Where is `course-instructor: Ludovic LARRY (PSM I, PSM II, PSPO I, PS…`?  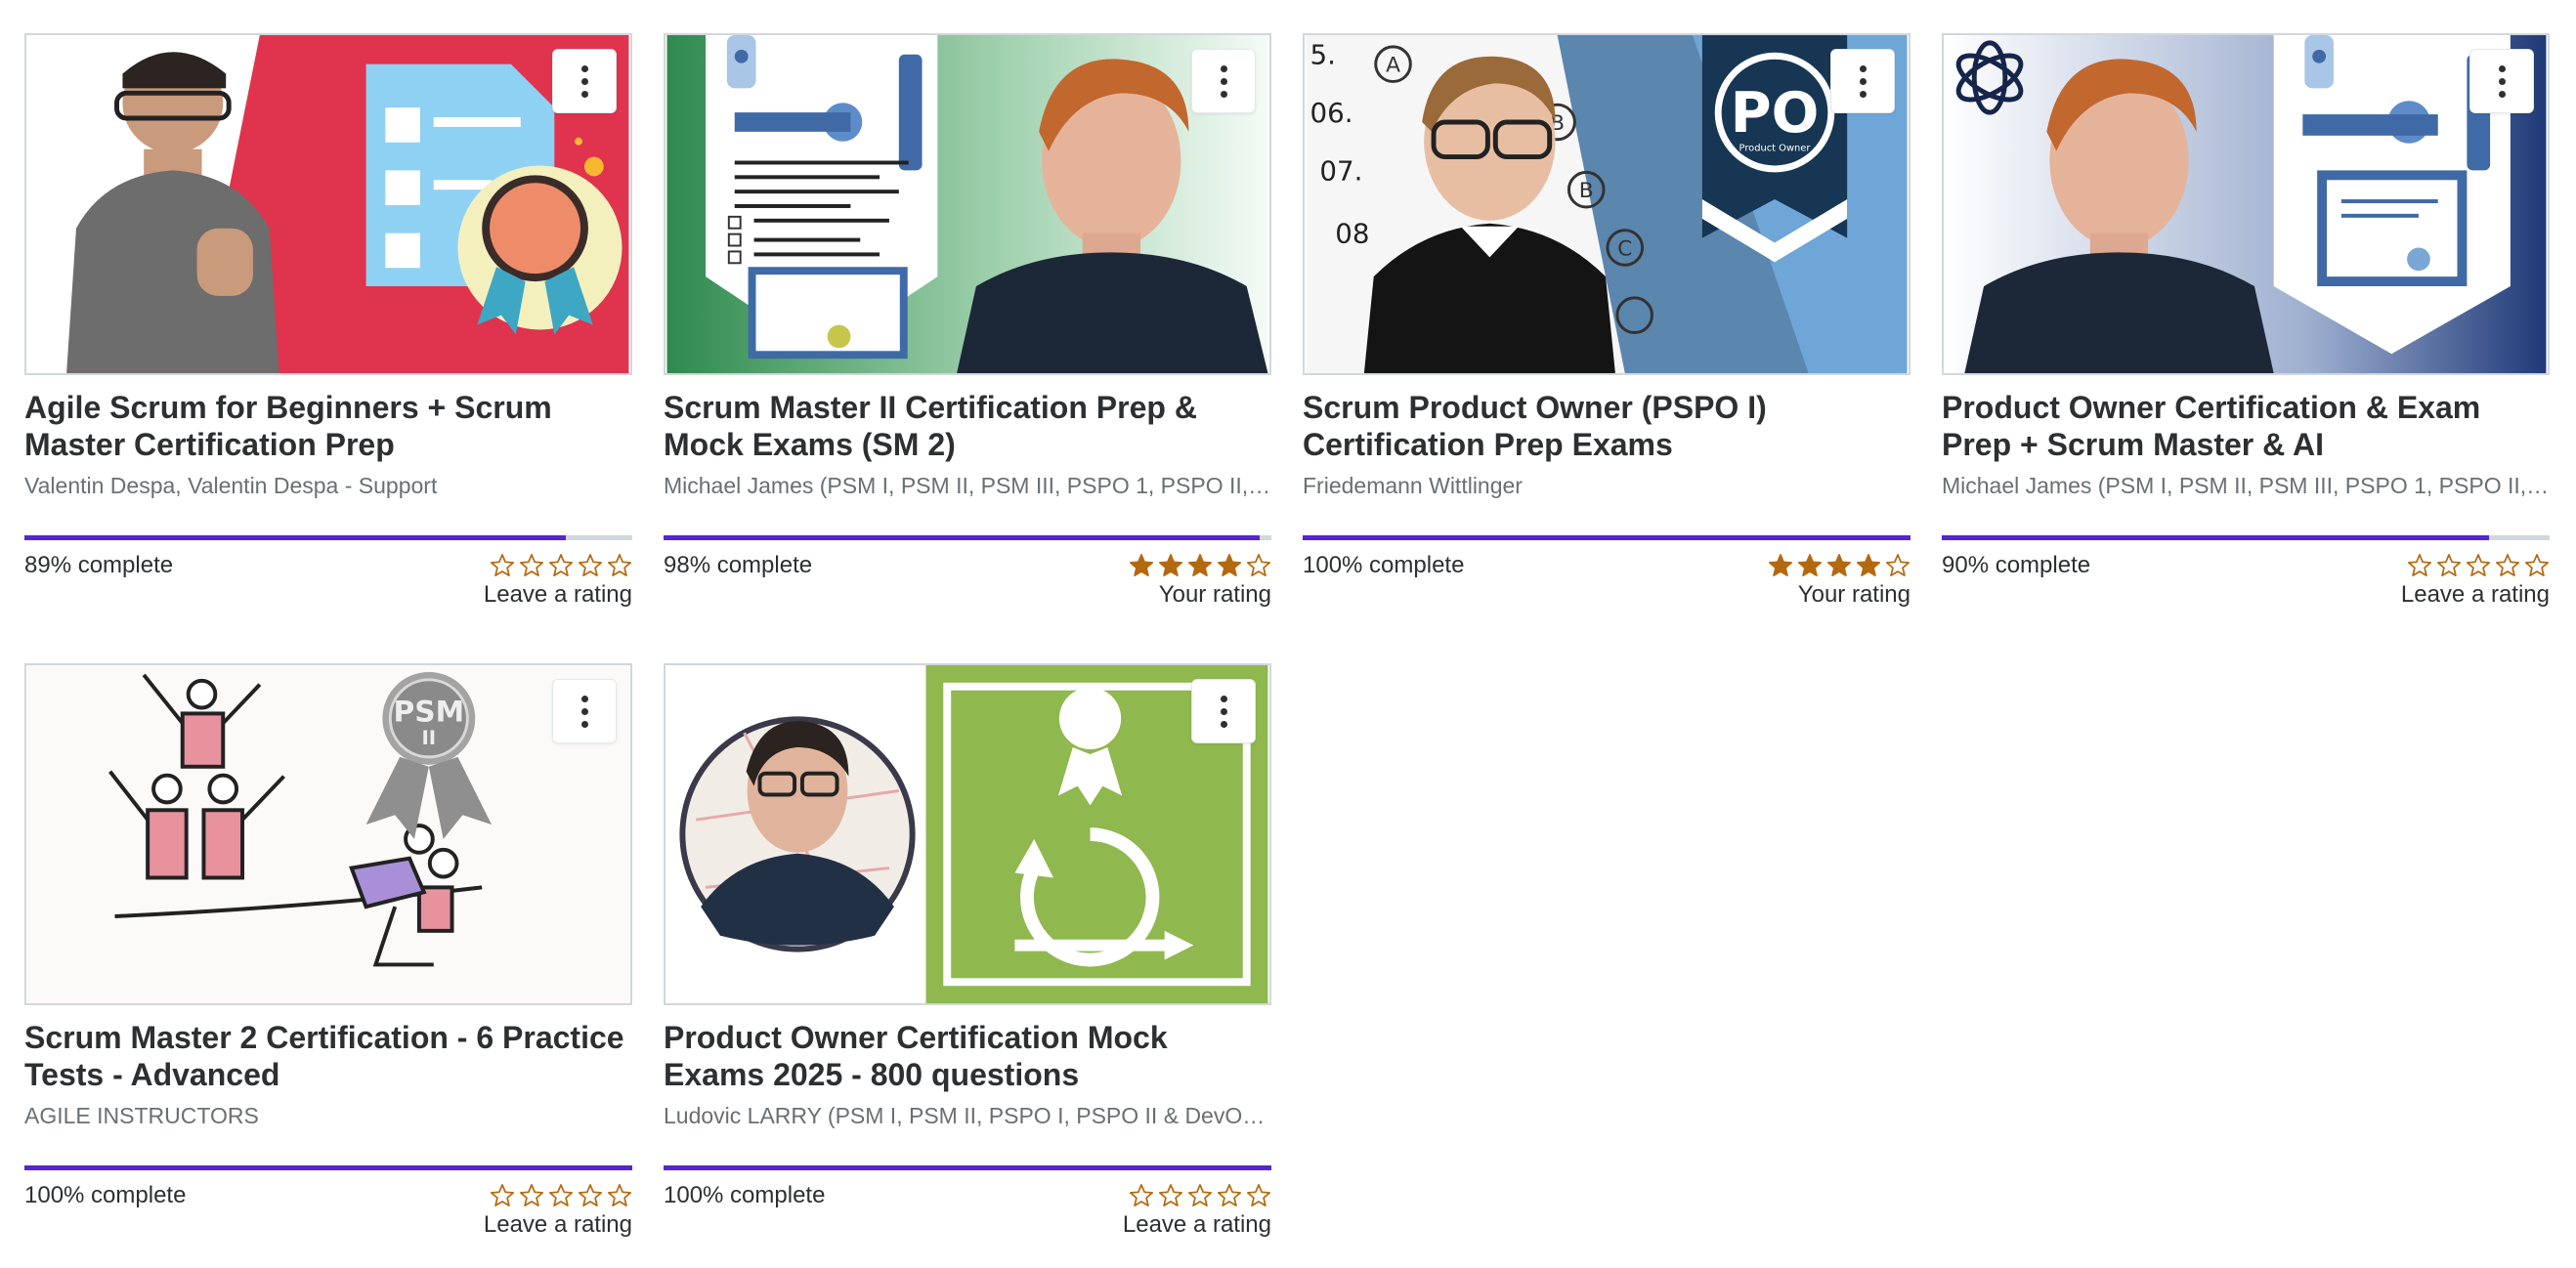
course-instructor: Ludovic LARRY (PSM I, PSM II, PSPO I, PS… is located at coordinates (967, 1116).